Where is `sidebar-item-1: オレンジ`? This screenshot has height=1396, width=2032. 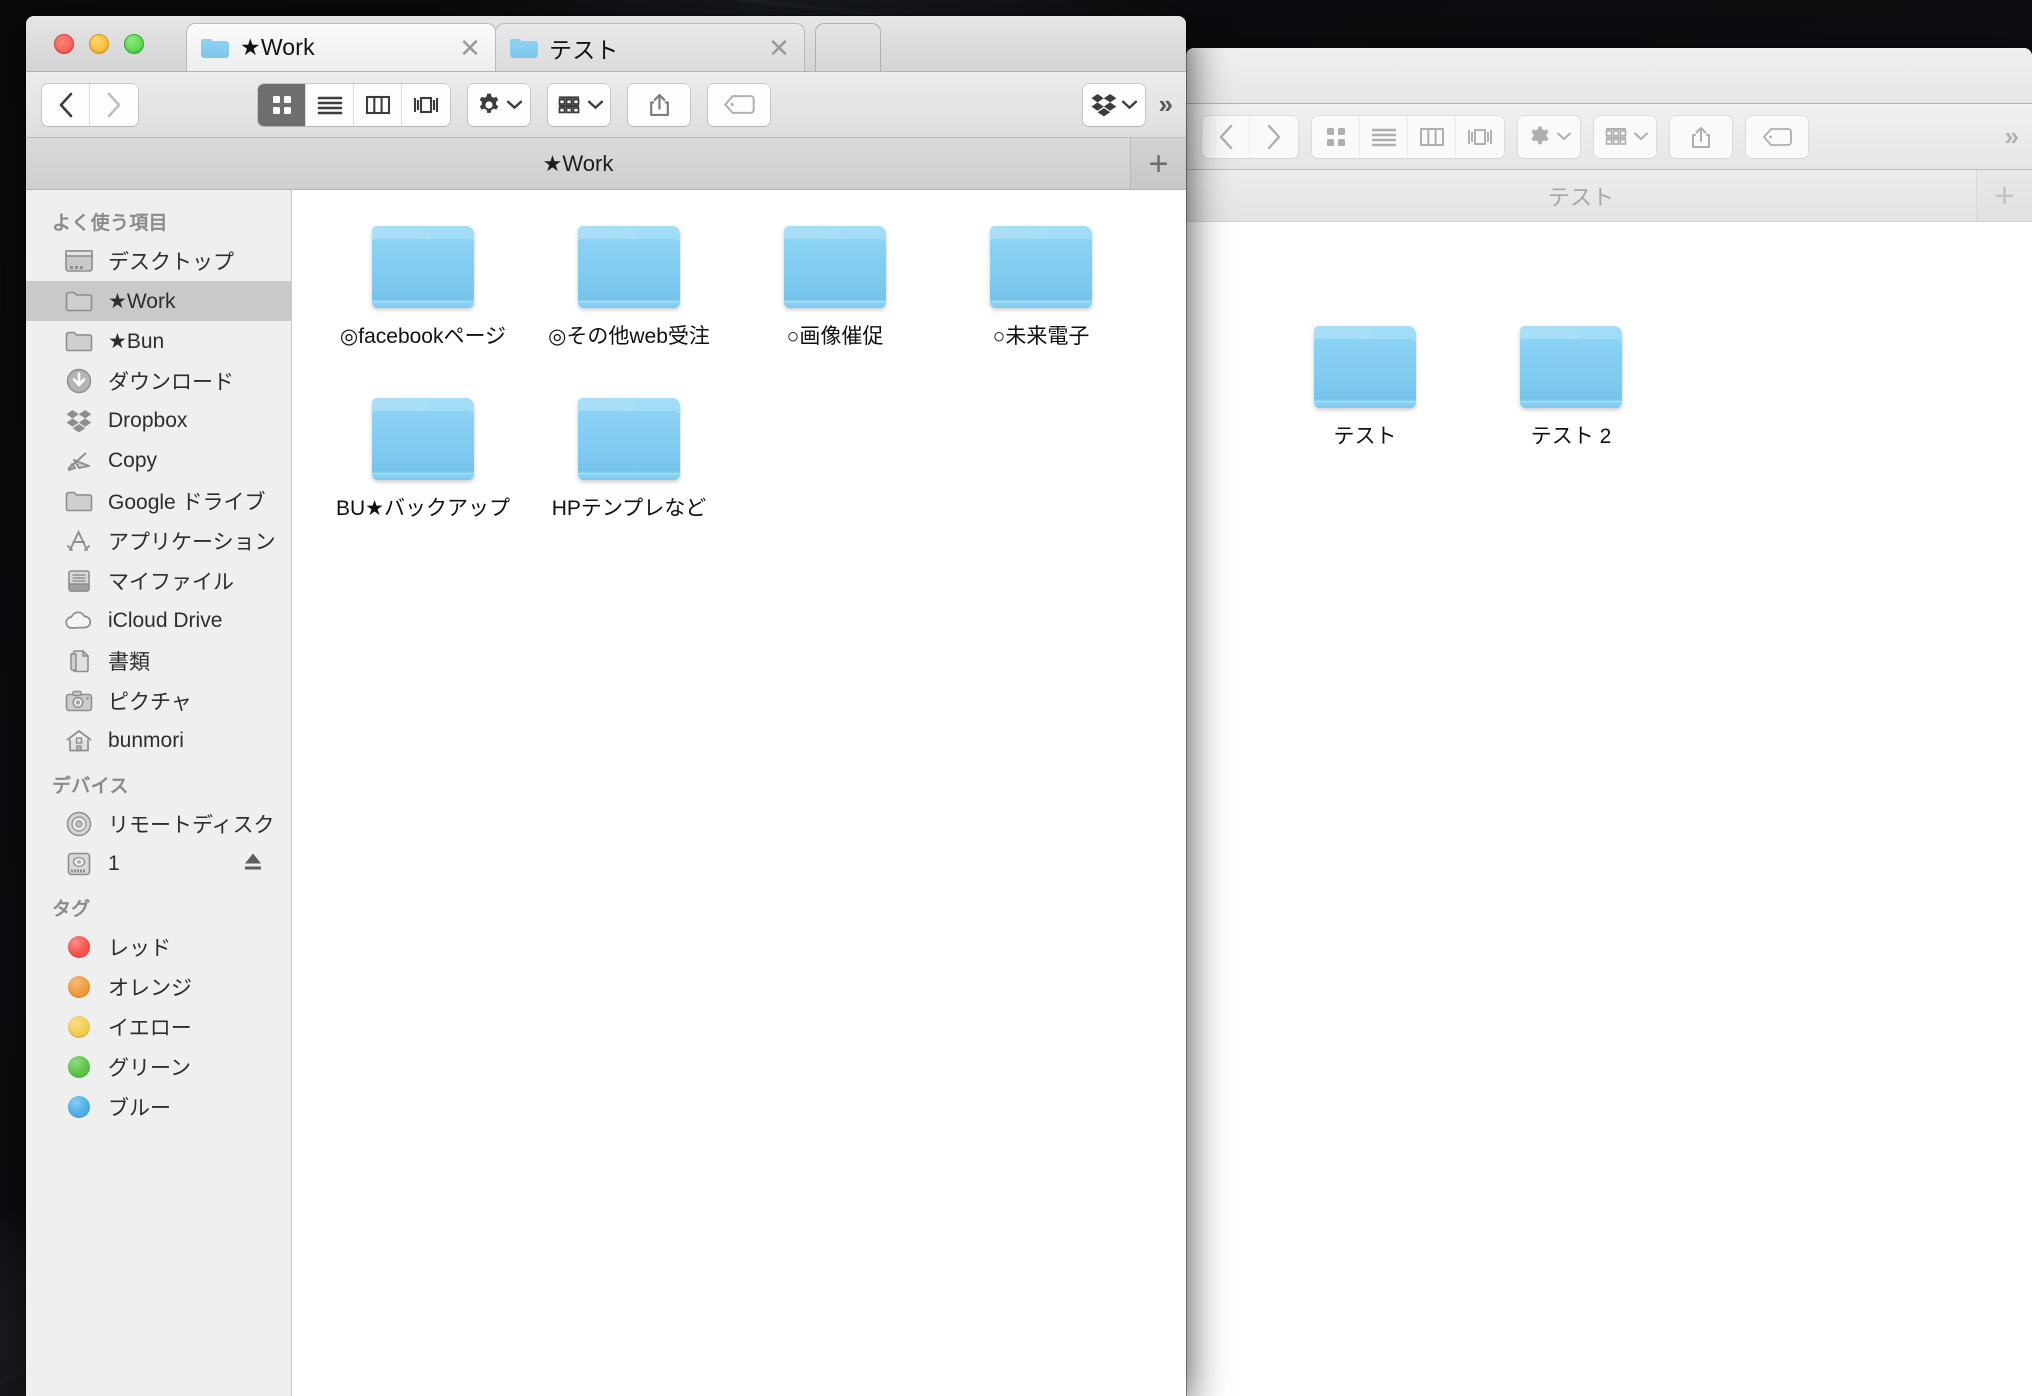 sidebar-item-1: オレンジ is located at coordinates (158, 987).